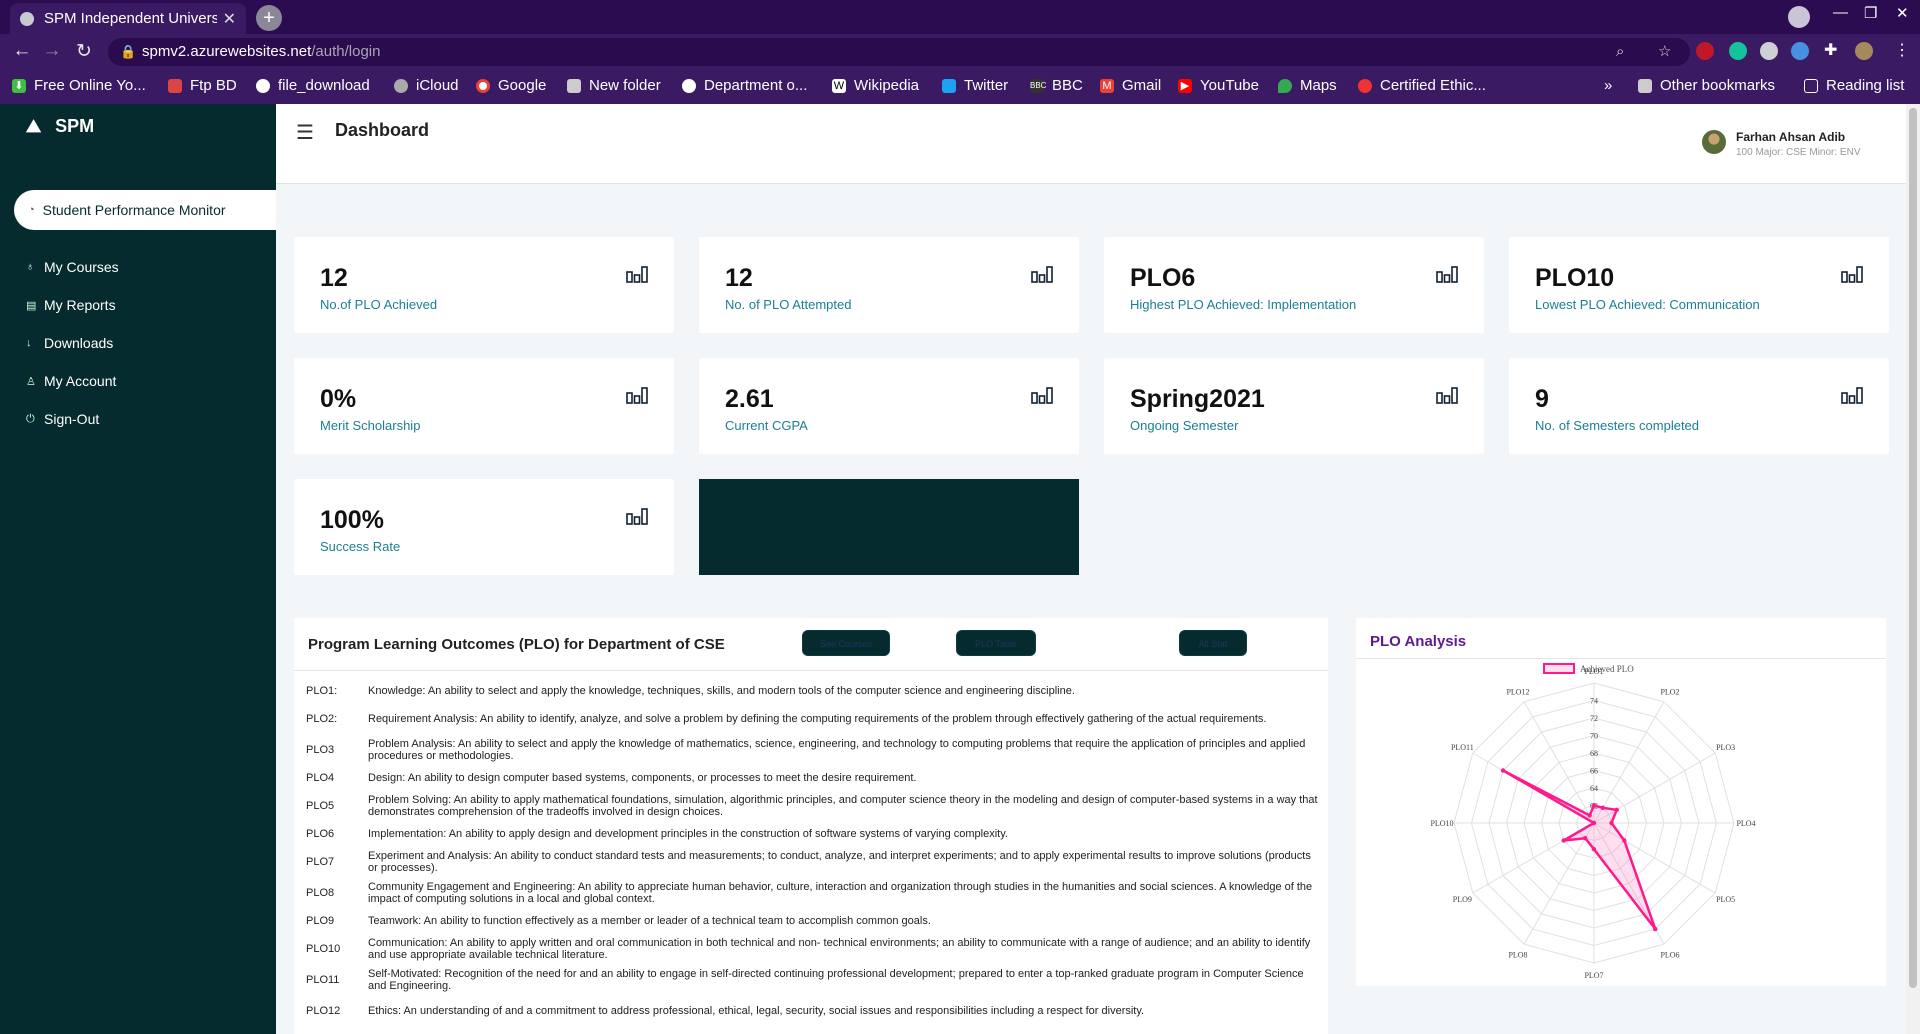 This screenshot has height=1034, width=1920. Describe the element at coordinates (996, 643) in the screenshot. I see `plo-table-button: PLO Table` at that location.